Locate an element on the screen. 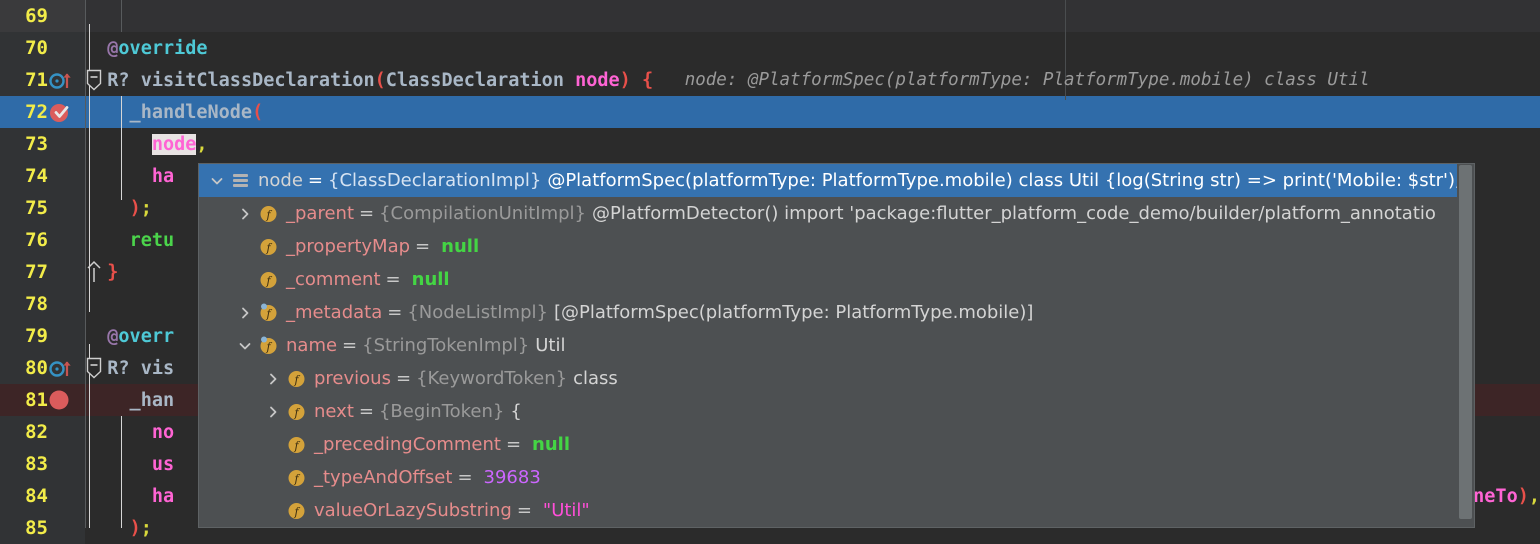 This screenshot has height=544, width=1540. code-line-text: @ overr is located at coordinates (129, 336).